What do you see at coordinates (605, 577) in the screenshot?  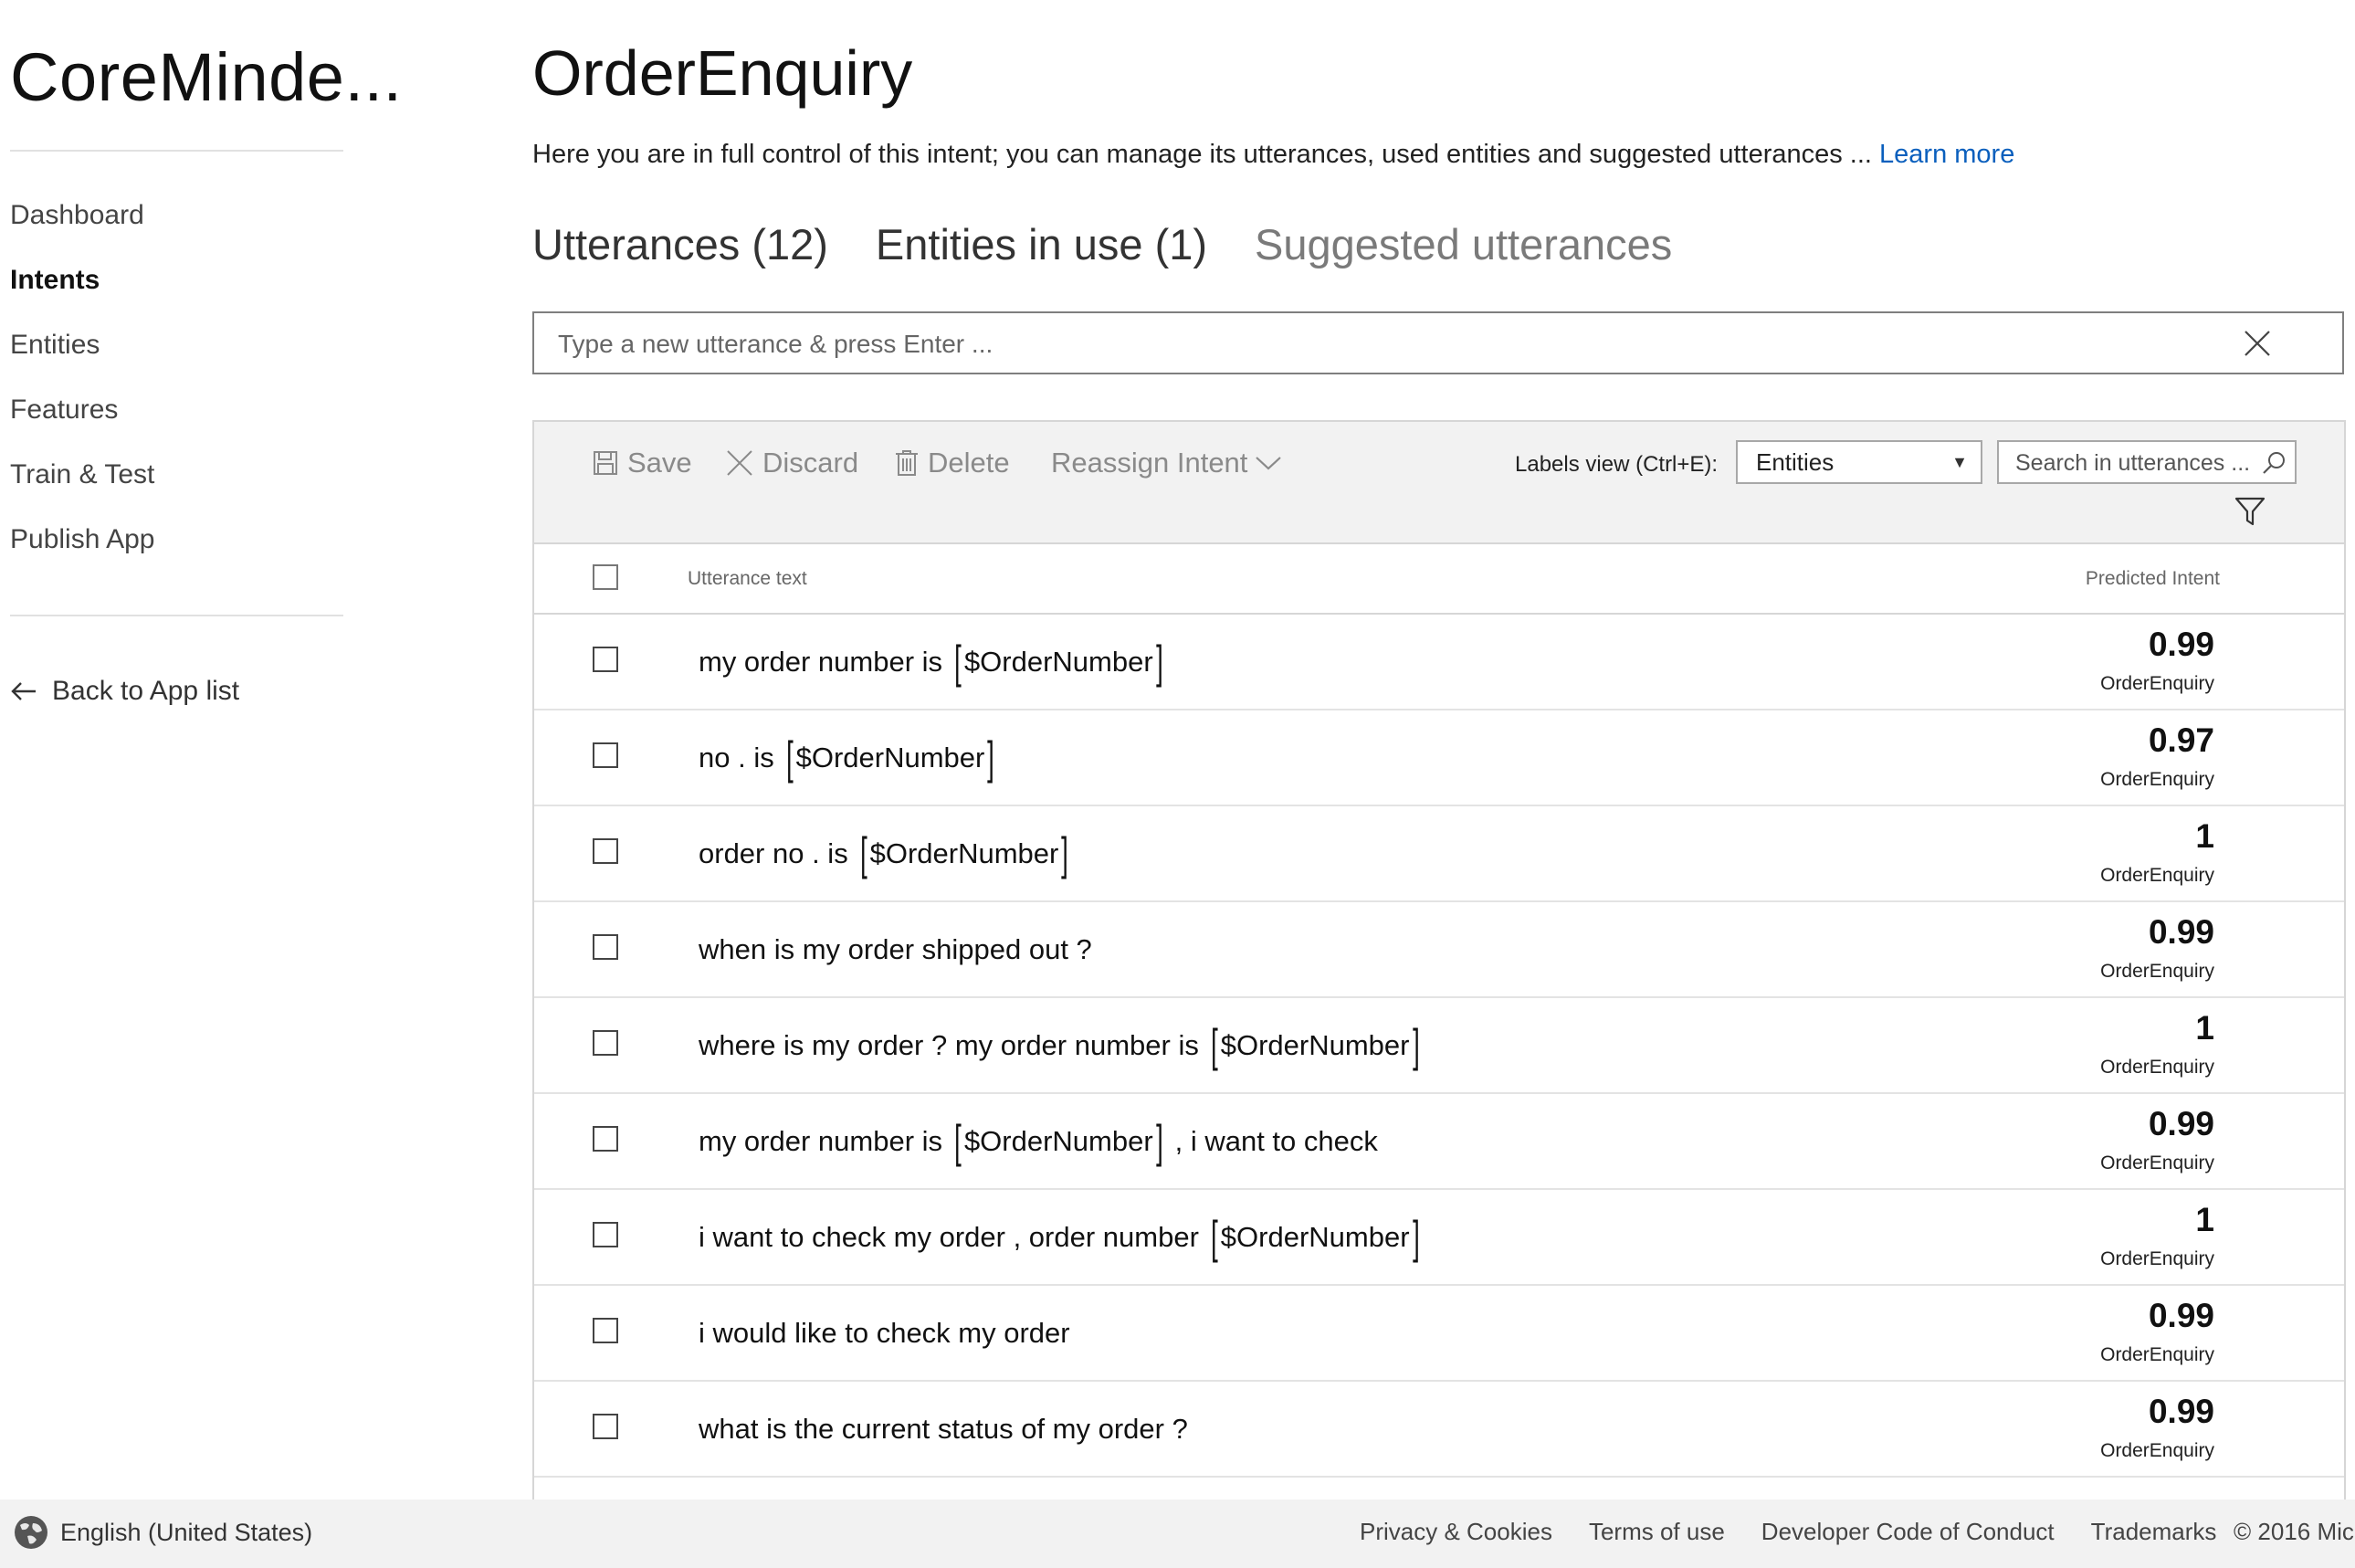 I see `select-all-checkbox` at bounding box center [605, 577].